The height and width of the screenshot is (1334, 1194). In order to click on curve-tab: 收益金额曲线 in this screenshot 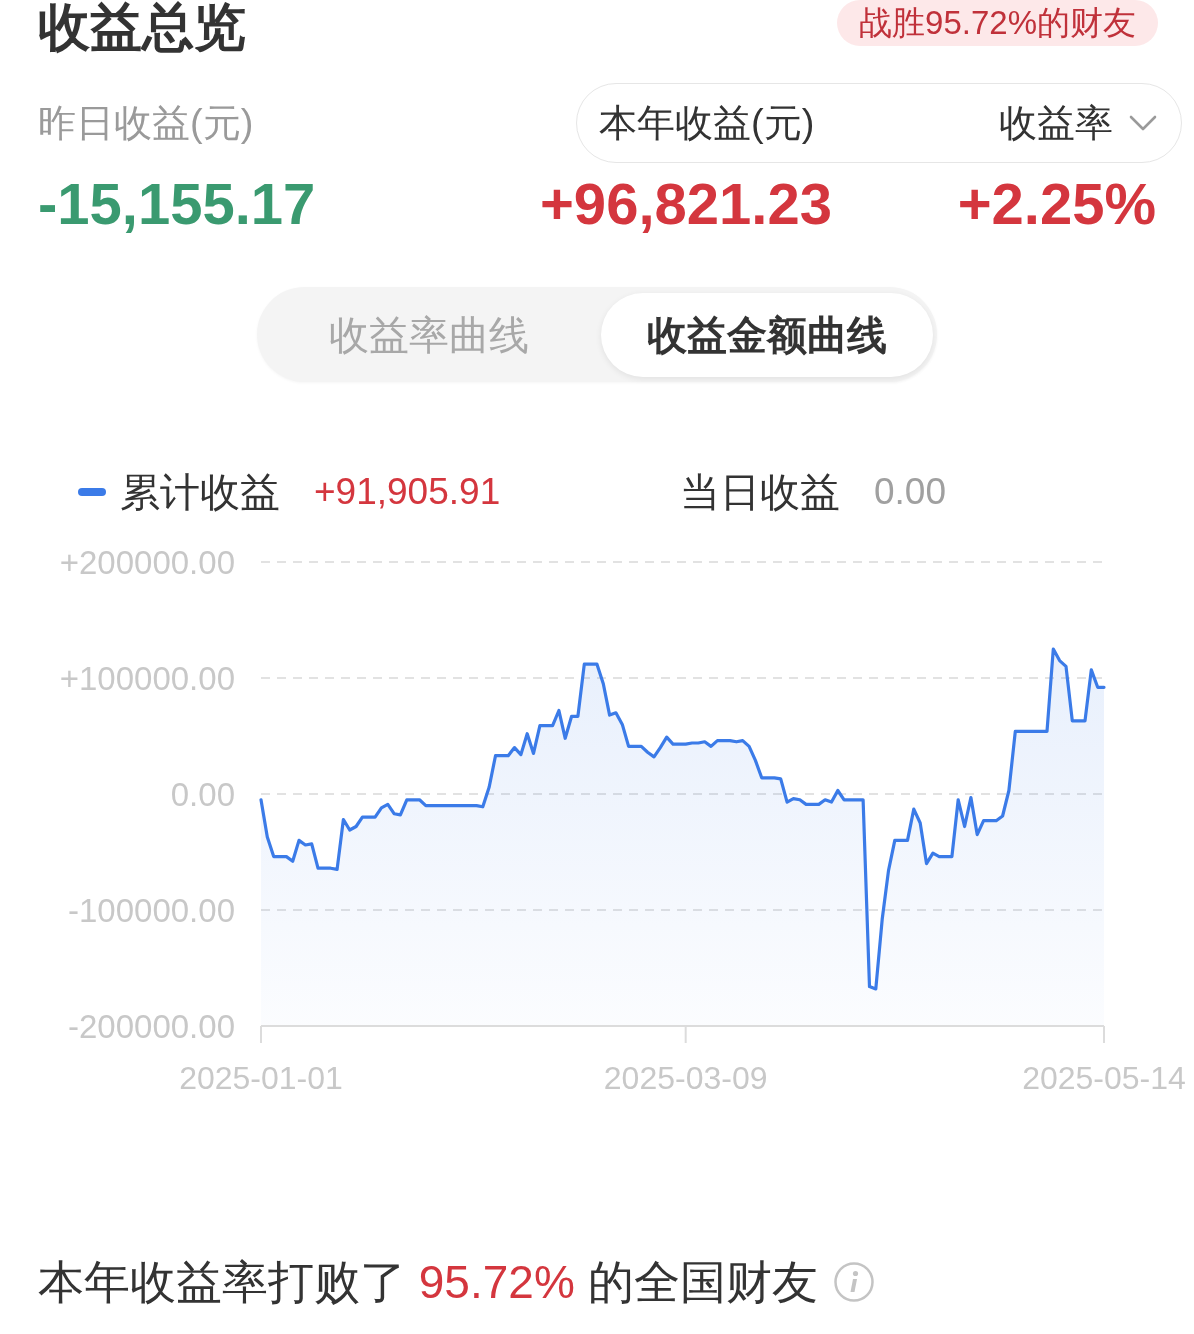, I will do `click(767, 335)`.